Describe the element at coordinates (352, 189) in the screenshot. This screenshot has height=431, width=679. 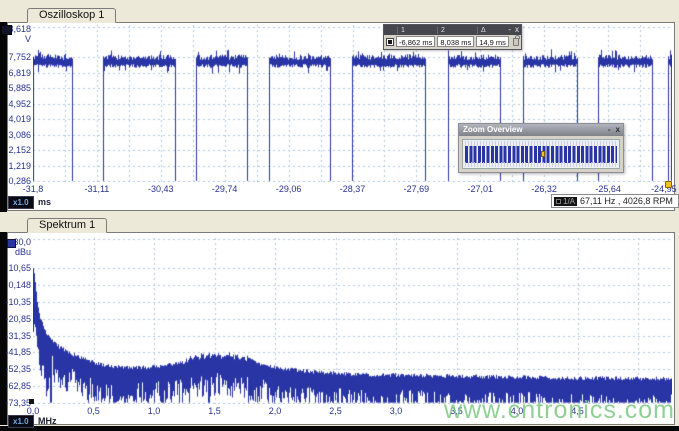
I see `x-tick-label: -28,37` at that location.